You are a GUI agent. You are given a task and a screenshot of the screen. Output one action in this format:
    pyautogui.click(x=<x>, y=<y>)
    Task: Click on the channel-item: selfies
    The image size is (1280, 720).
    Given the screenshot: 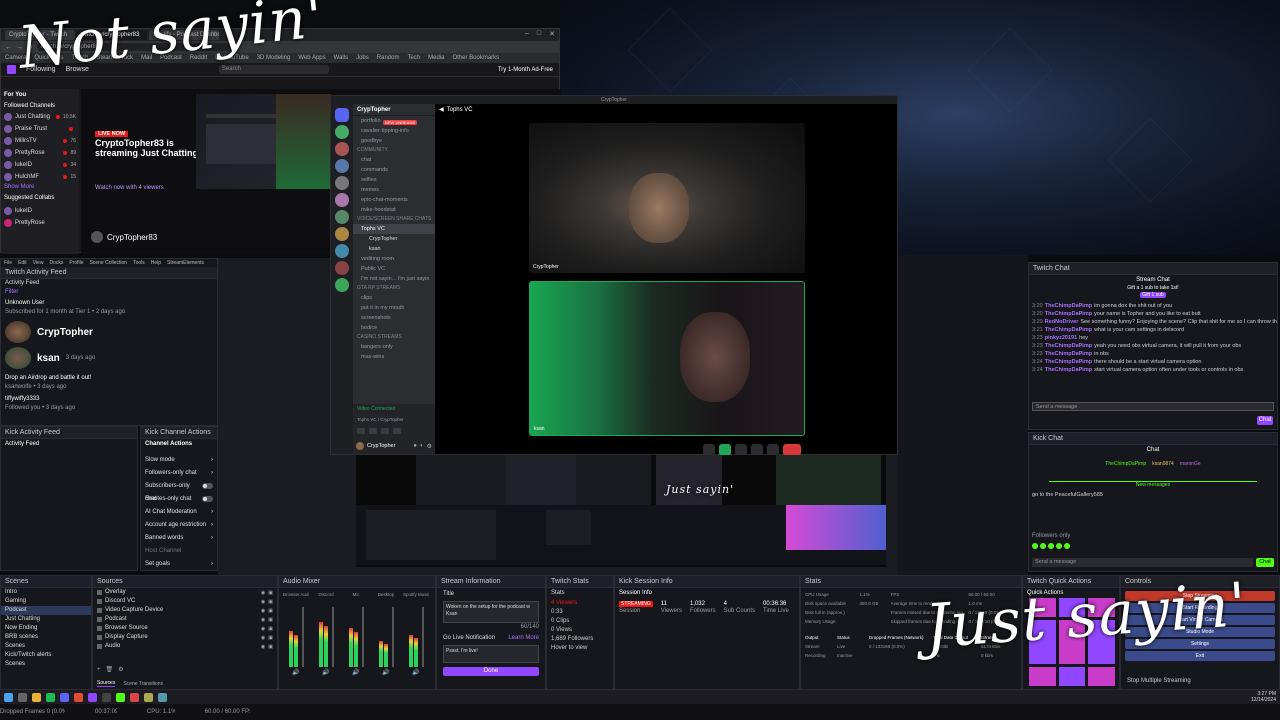 What is the action you would take?
    pyautogui.click(x=394, y=180)
    